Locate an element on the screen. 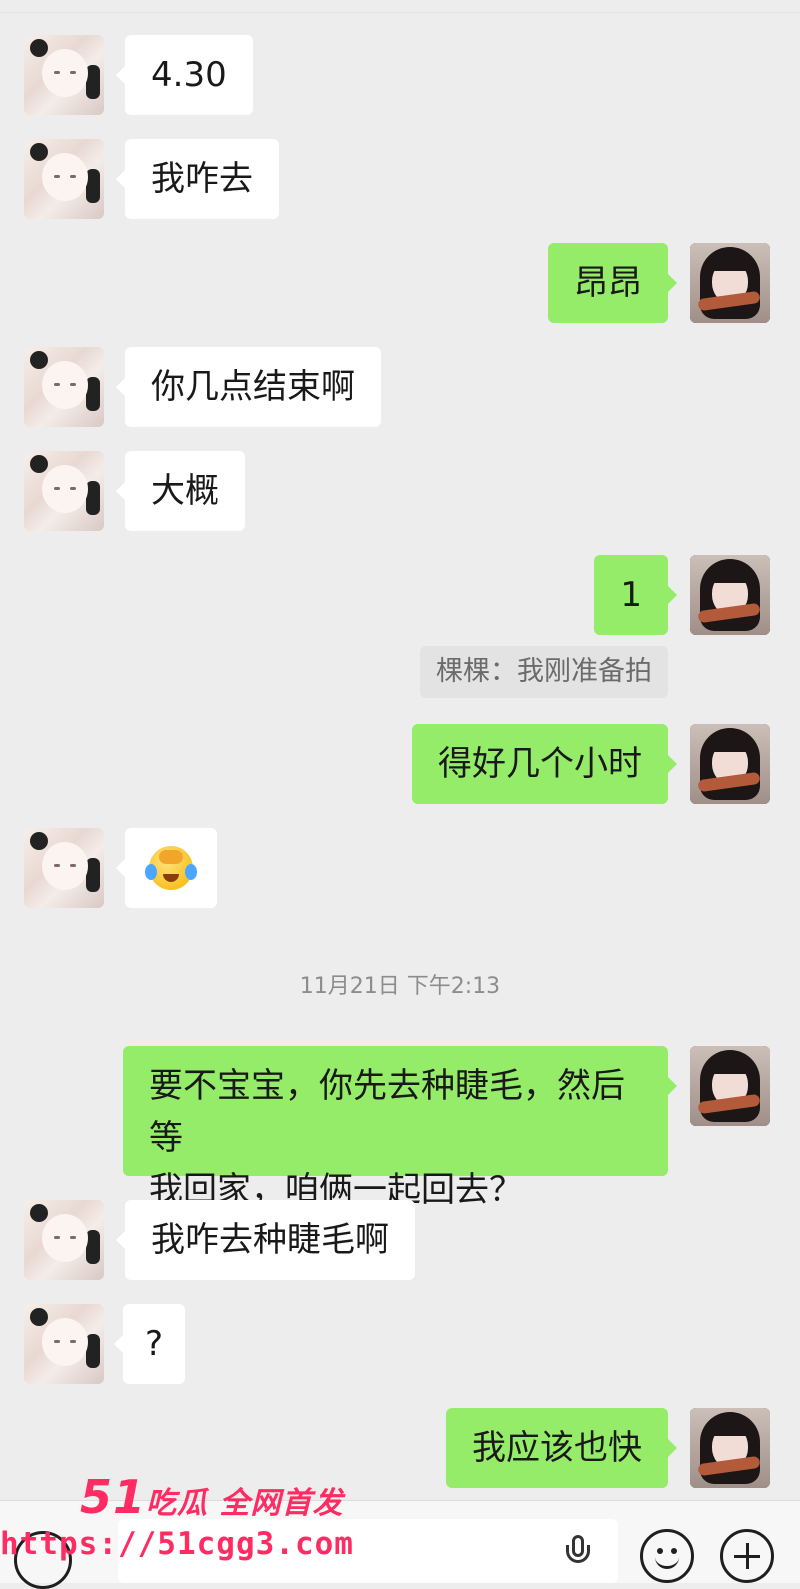 This screenshot has width=800, height=1589. plus-icon is located at coordinates (747, 1556).